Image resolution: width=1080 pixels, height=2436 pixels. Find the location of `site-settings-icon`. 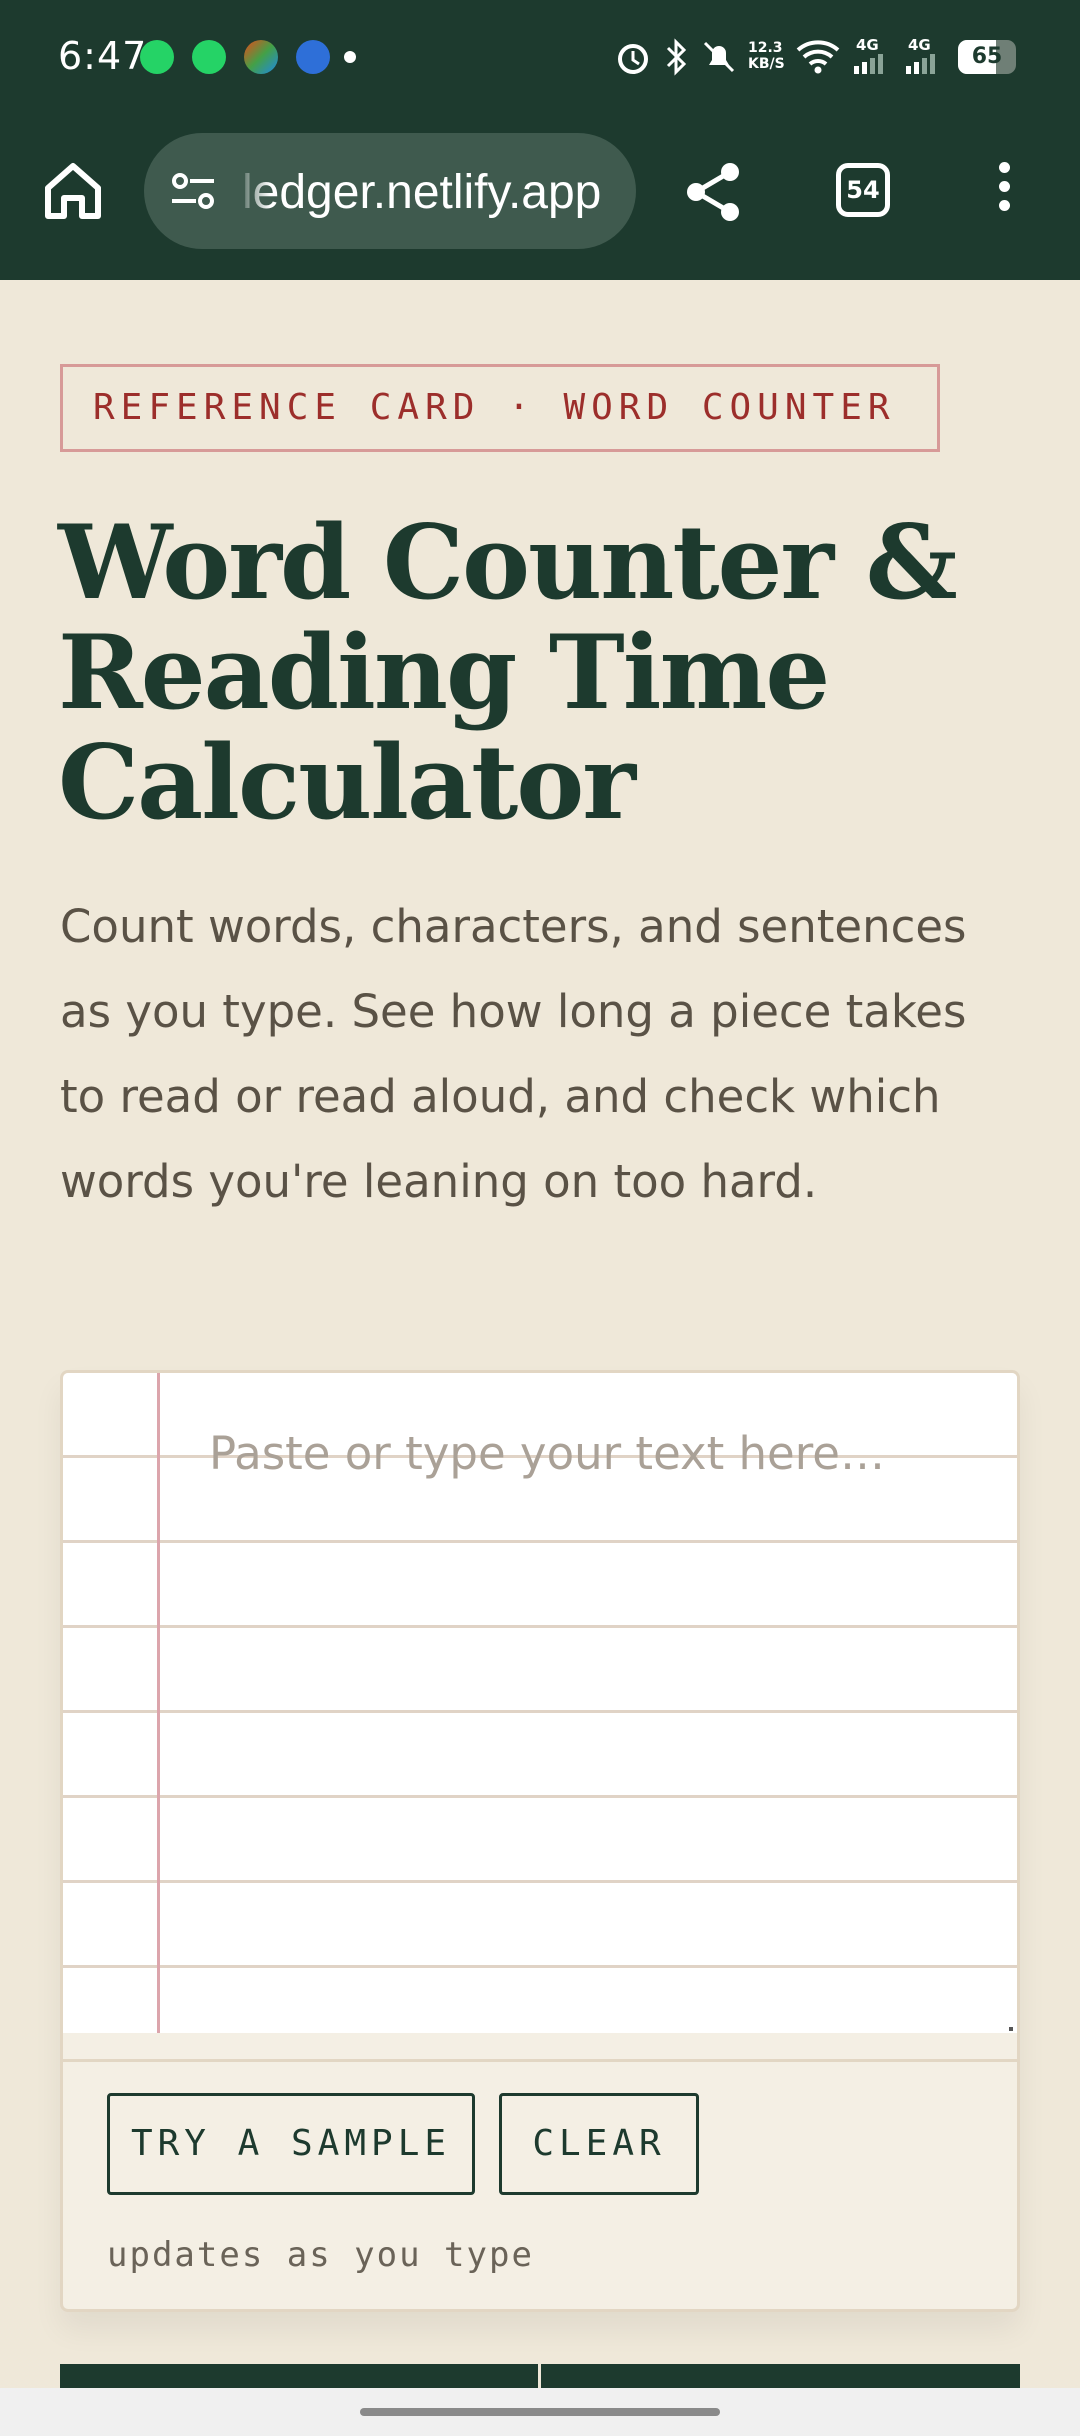

site-settings-icon is located at coordinates (193, 191).